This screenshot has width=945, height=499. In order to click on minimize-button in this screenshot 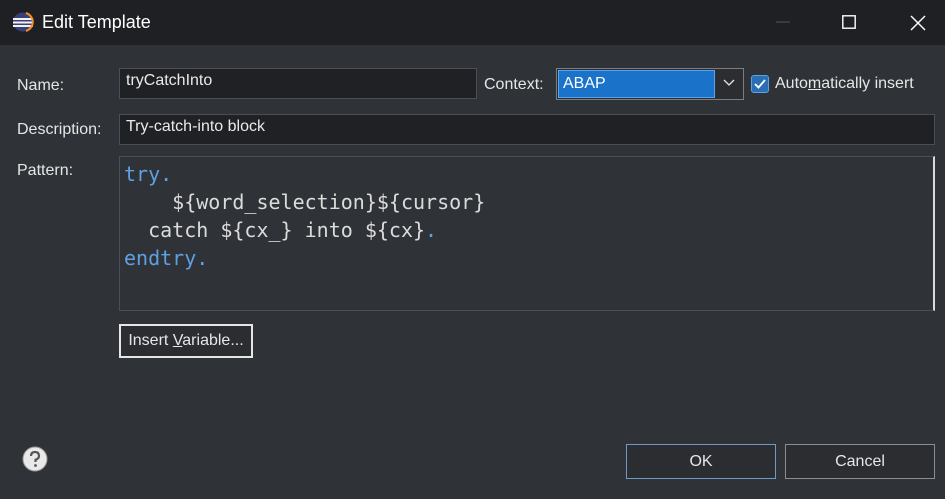, I will do `click(783, 22)`.